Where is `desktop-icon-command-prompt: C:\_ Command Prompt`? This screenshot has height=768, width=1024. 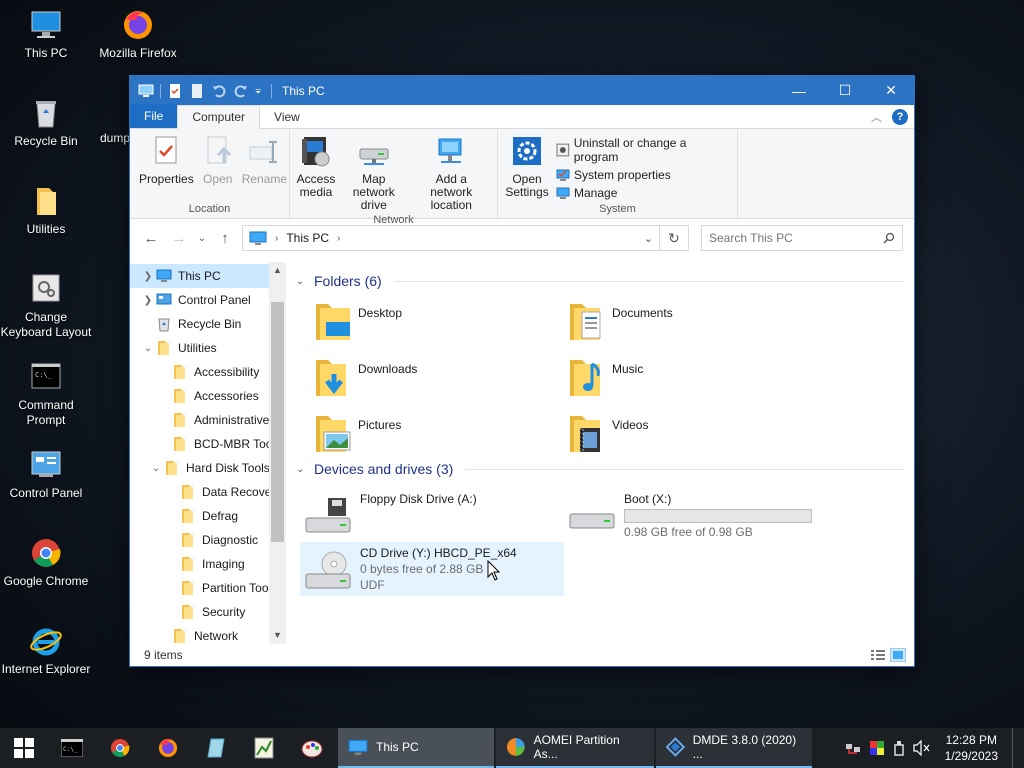 desktop-icon-command-prompt: C:\_ Command Prompt is located at coordinates (46, 394).